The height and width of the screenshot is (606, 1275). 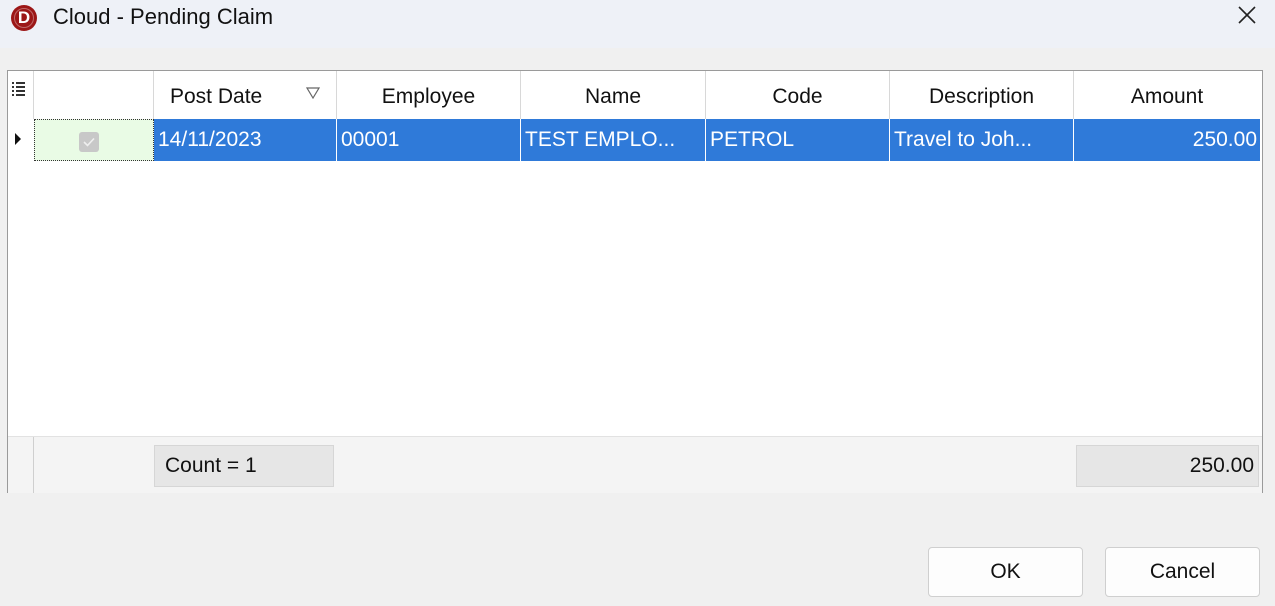 I want to click on close-button, so click(x=1245, y=17).